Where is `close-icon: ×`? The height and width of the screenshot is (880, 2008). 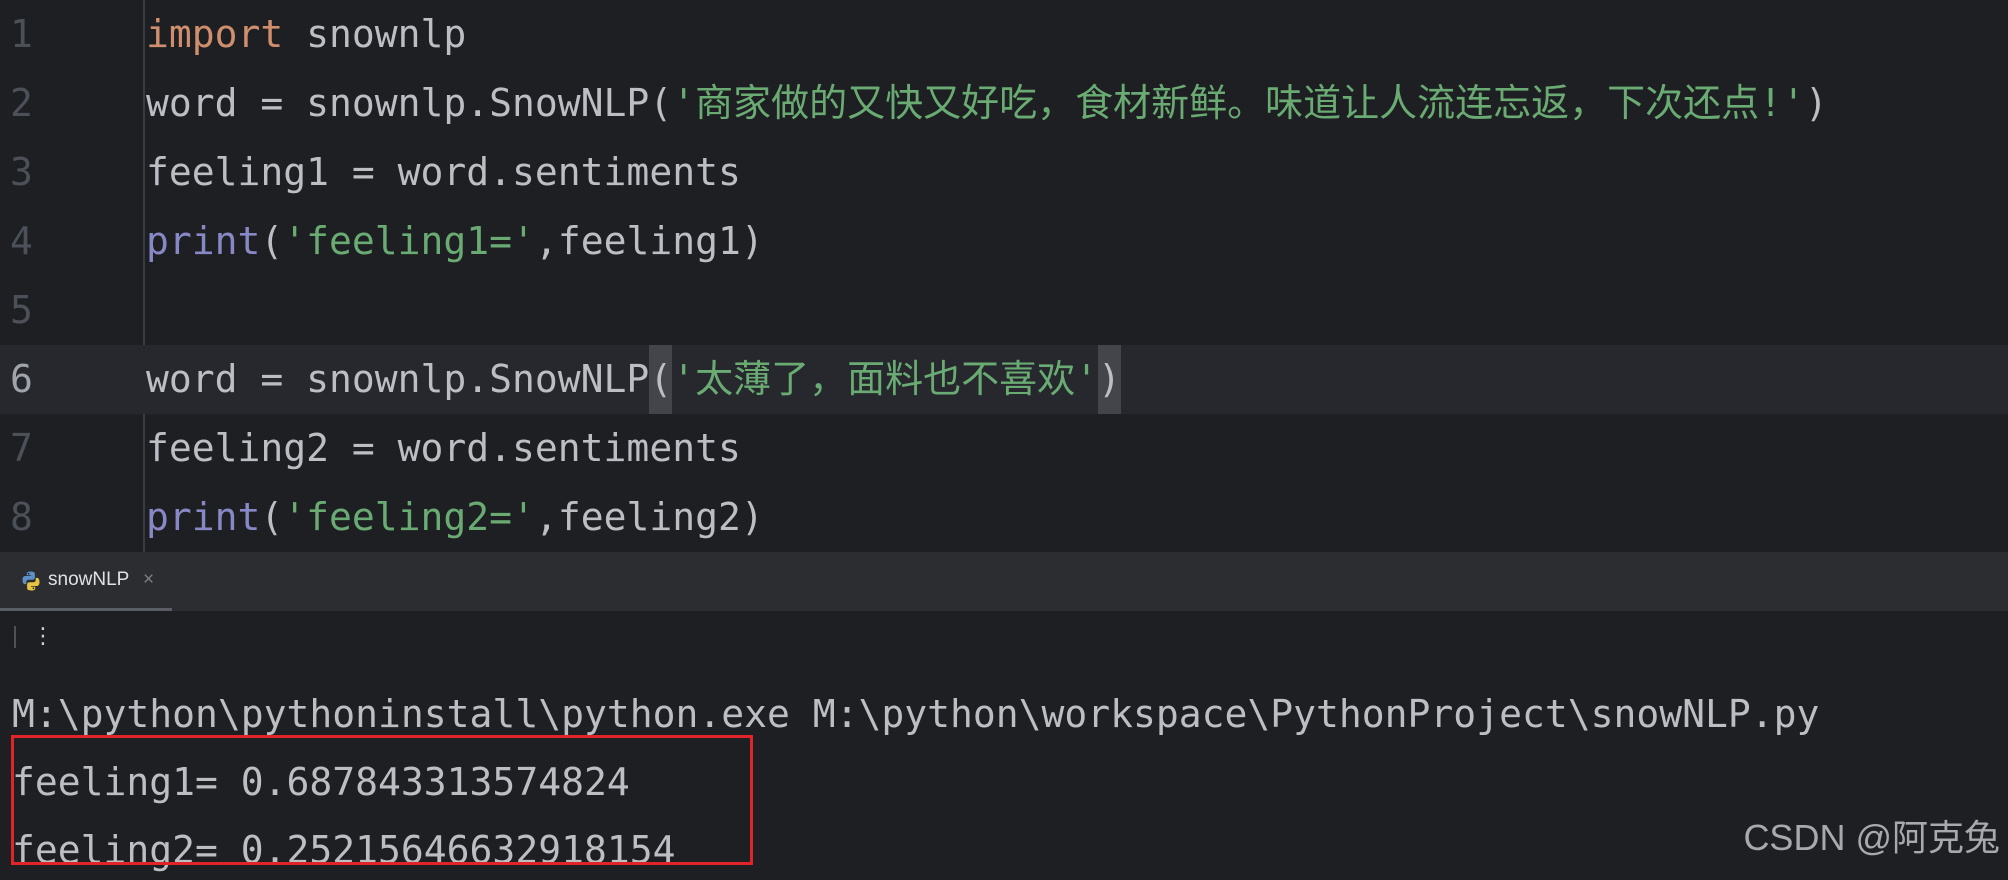 close-icon: × is located at coordinates (148, 580).